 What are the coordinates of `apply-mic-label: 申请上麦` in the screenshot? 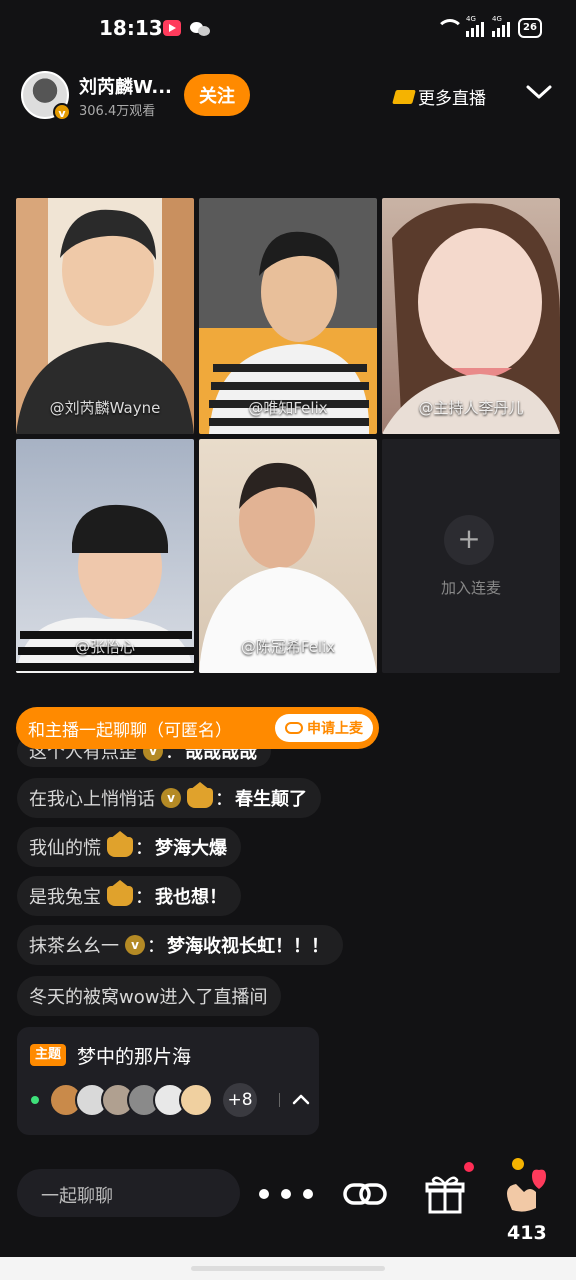 It's located at (335, 729).